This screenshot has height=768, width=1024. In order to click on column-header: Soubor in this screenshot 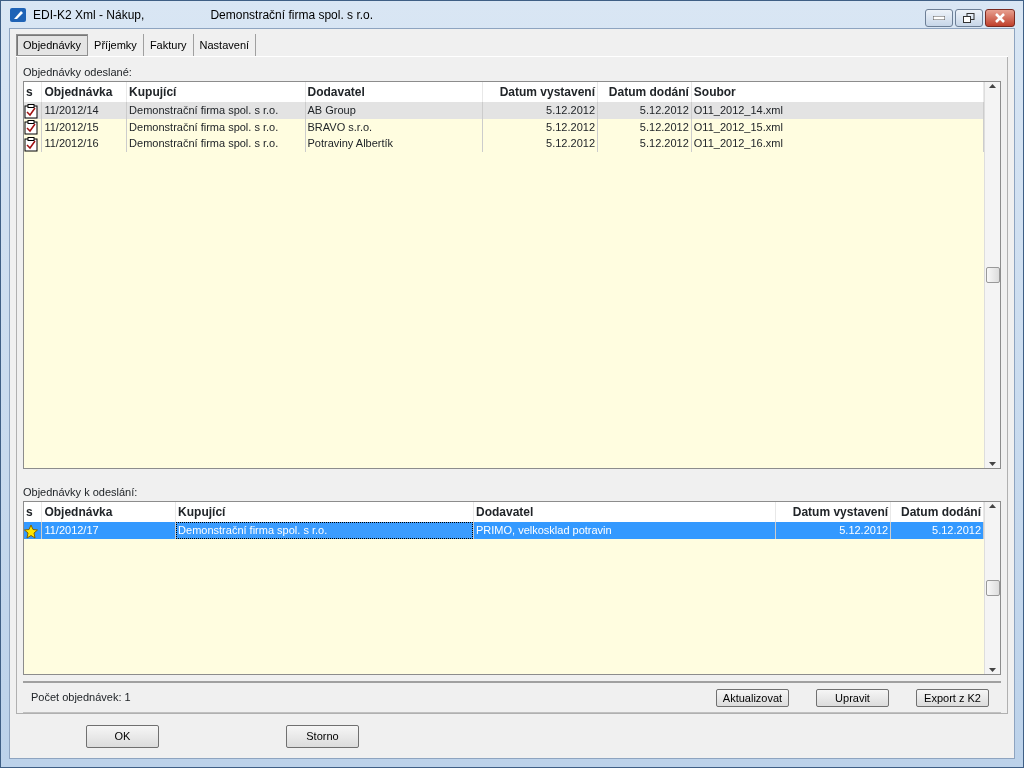, I will do `click(837, 92)`.